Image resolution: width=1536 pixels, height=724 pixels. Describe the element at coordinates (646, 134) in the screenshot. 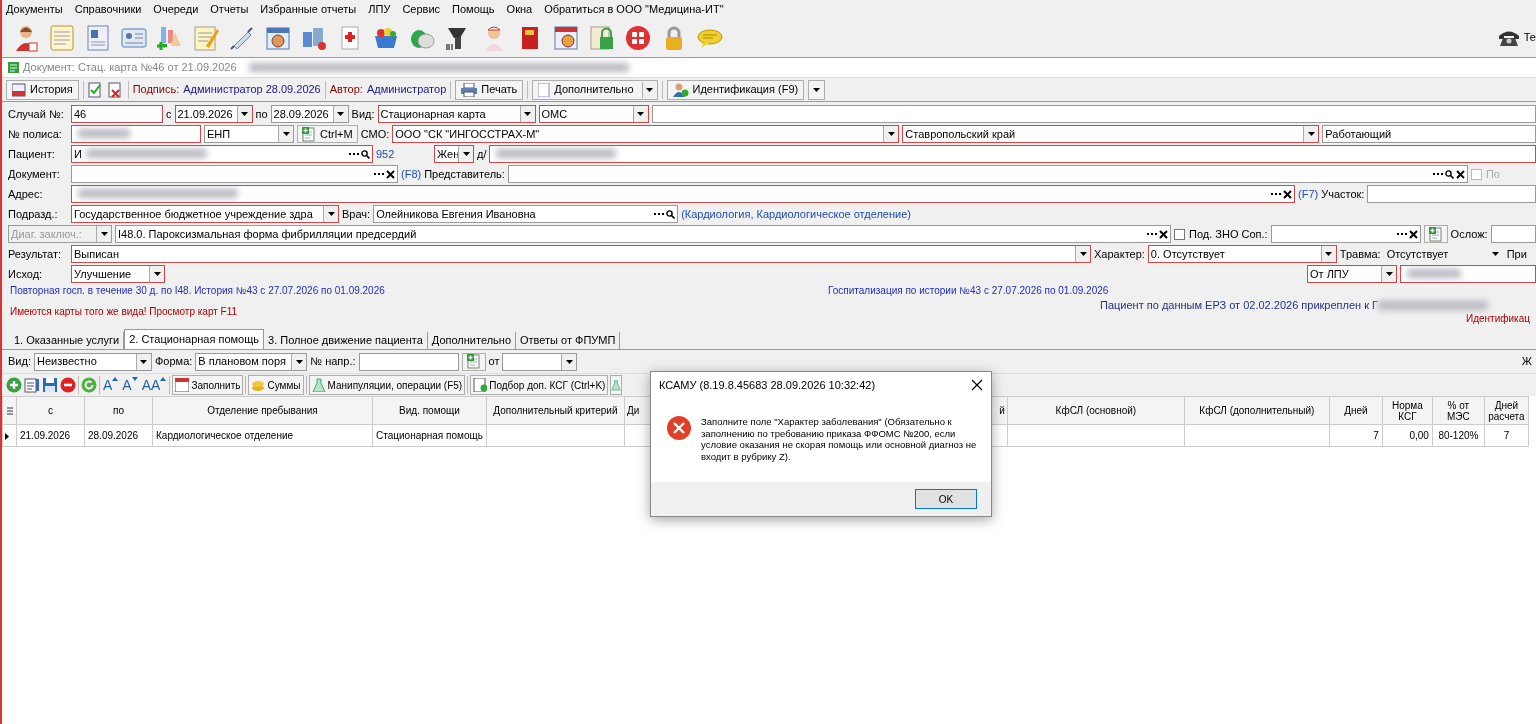

I see `dropdown: ООО "СК "ИНГОССТРАХ-М"` at that location.